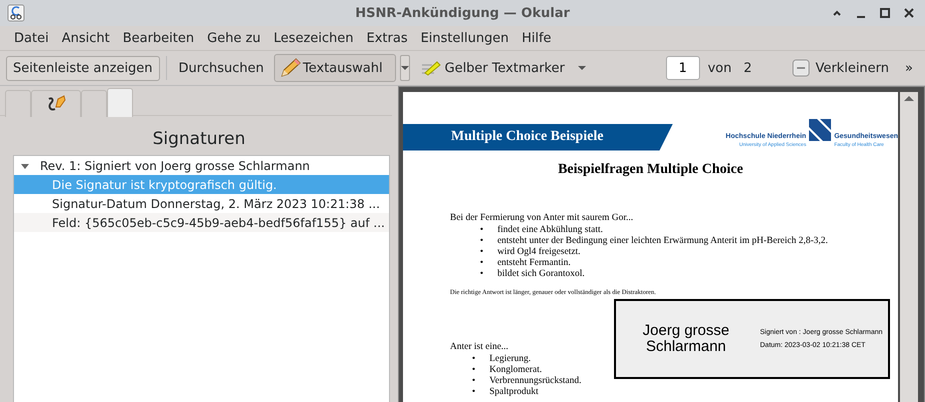  What do you see at coordinates (510, 358) in the screenshot?
I see `answer-item: Legierung.` at bounding box center [510, 358].